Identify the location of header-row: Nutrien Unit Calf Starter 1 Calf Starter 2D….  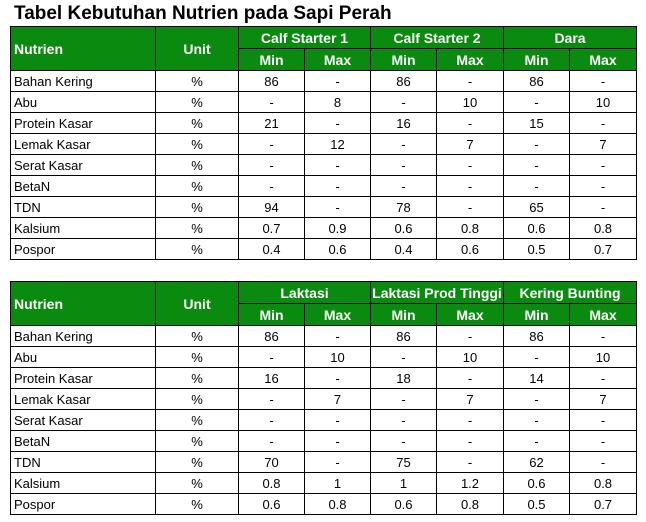
(324, 48).